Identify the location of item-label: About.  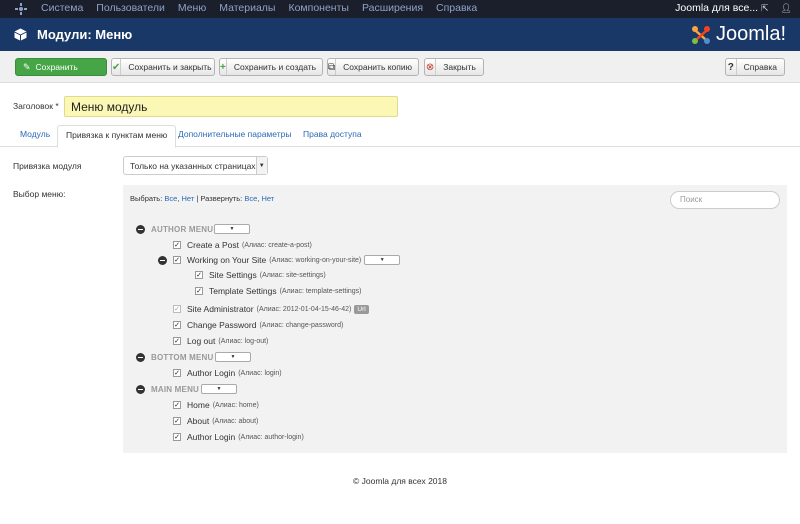
(198, 421).